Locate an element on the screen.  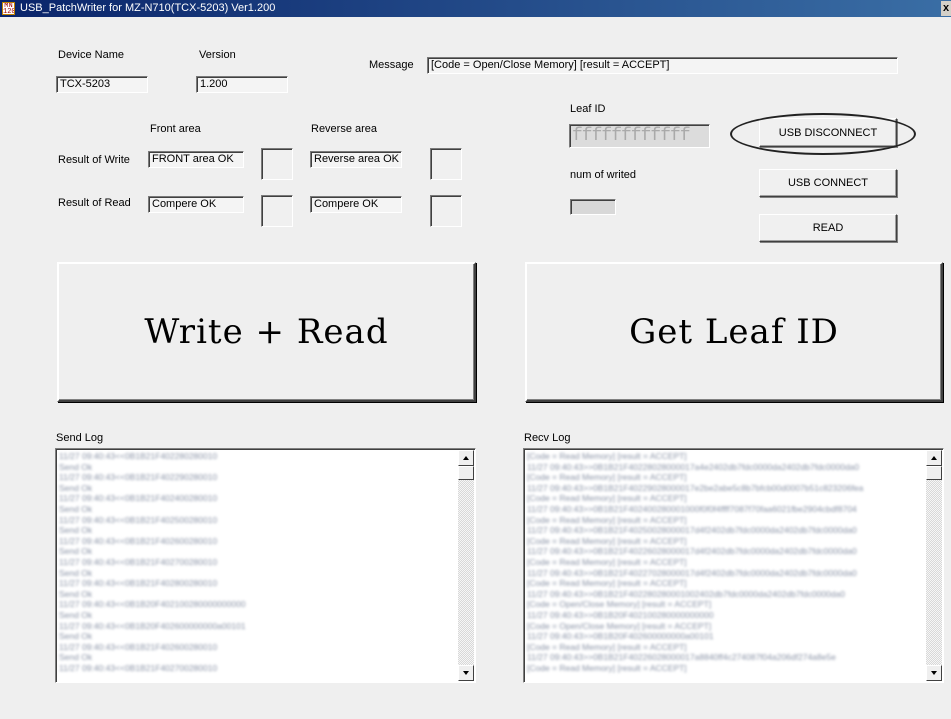
recv-log-scrollbar is located at coordinates (934, 565).